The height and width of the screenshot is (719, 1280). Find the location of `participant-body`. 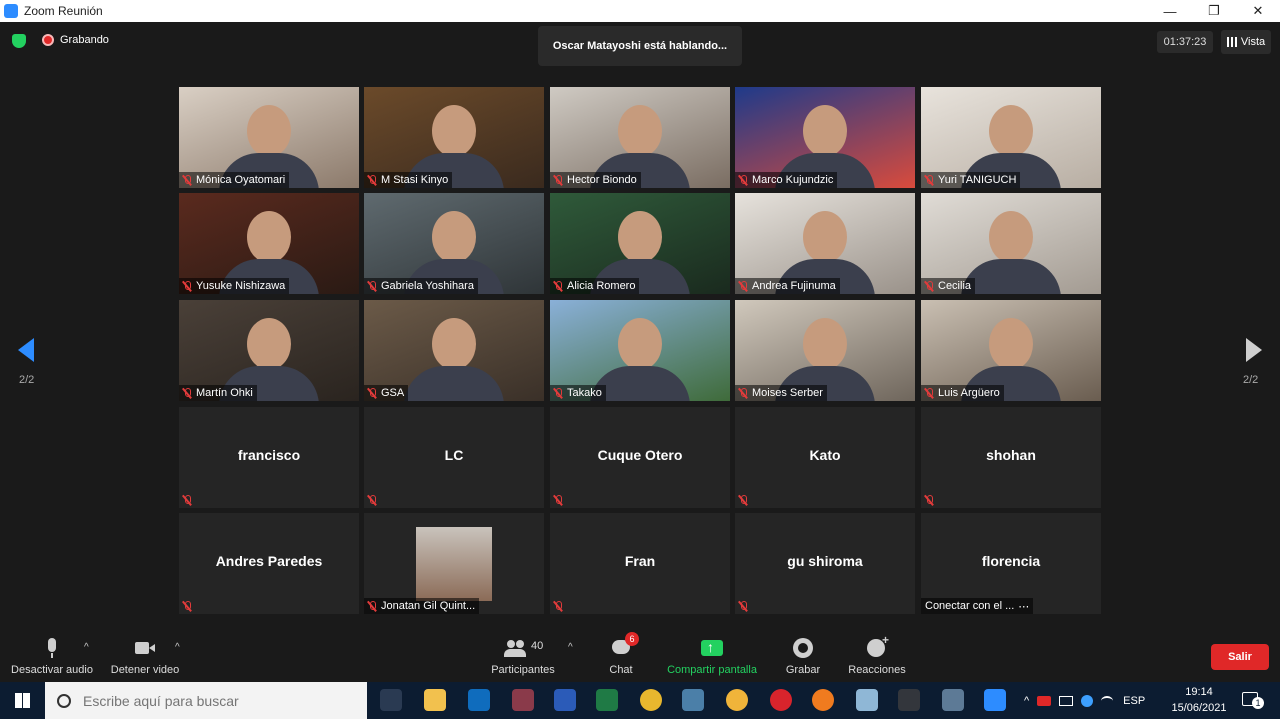

participant-body is located at coordinates (454, 383).